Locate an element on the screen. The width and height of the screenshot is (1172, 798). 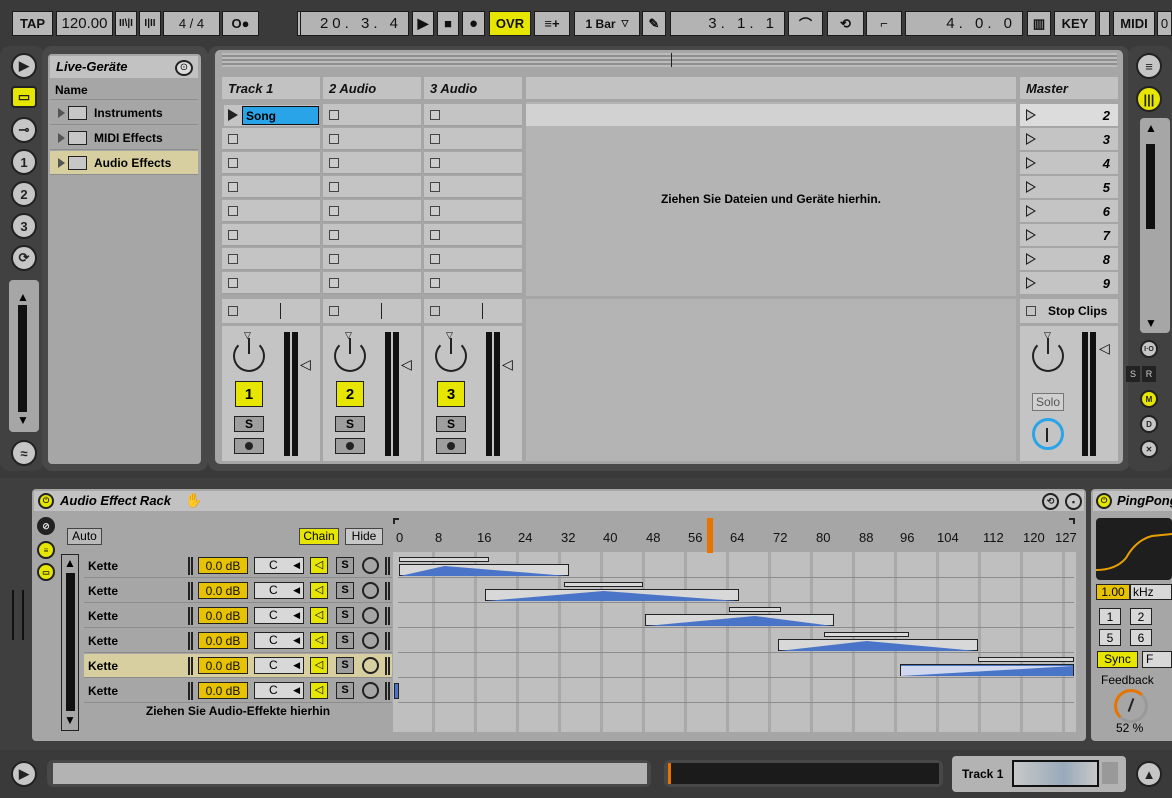
scene-launch: 3 is located at coordinates (1069, 139).